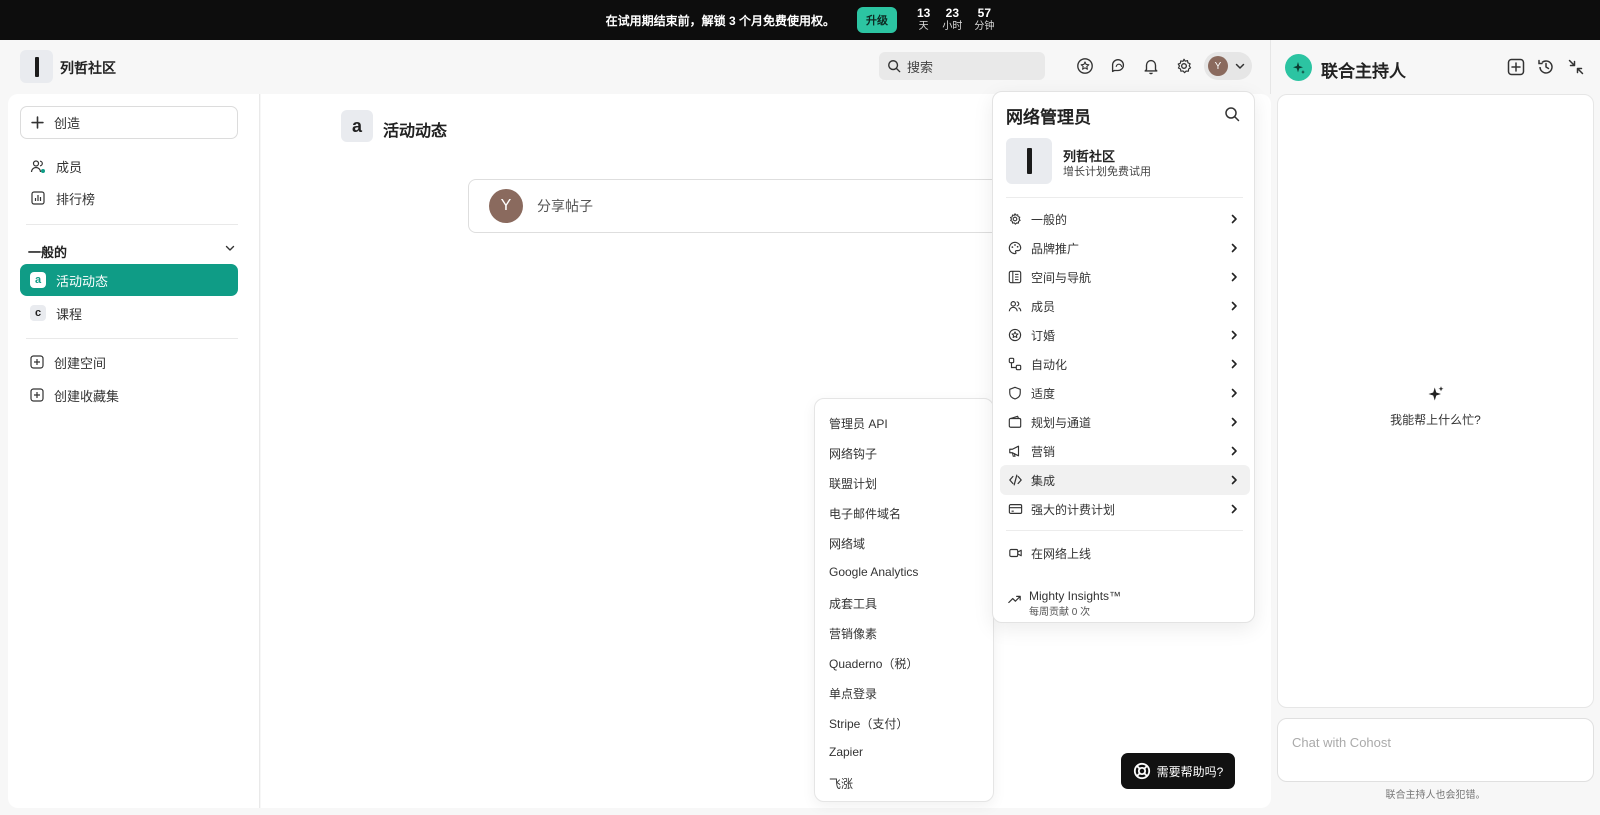 Image resolution: width=1600 pixels, height=815 pixels. Describe the element at coordinates (853, 483) in the screenshot. I see `submenu-item: 联盟计划` at that location.